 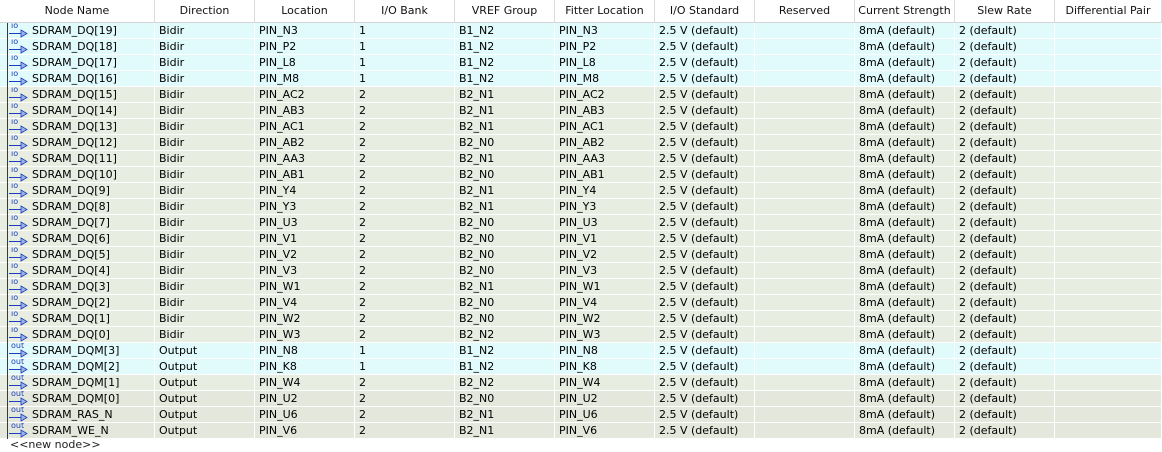 I want to click on cell-location: PIN_AC1, so click(x=305, y=127).